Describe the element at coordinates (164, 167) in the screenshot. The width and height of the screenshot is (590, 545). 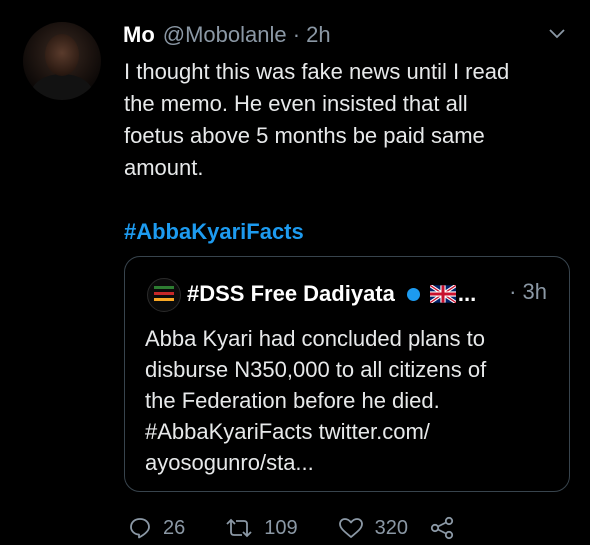
I see `tweet-text-line: amount.` at that location.